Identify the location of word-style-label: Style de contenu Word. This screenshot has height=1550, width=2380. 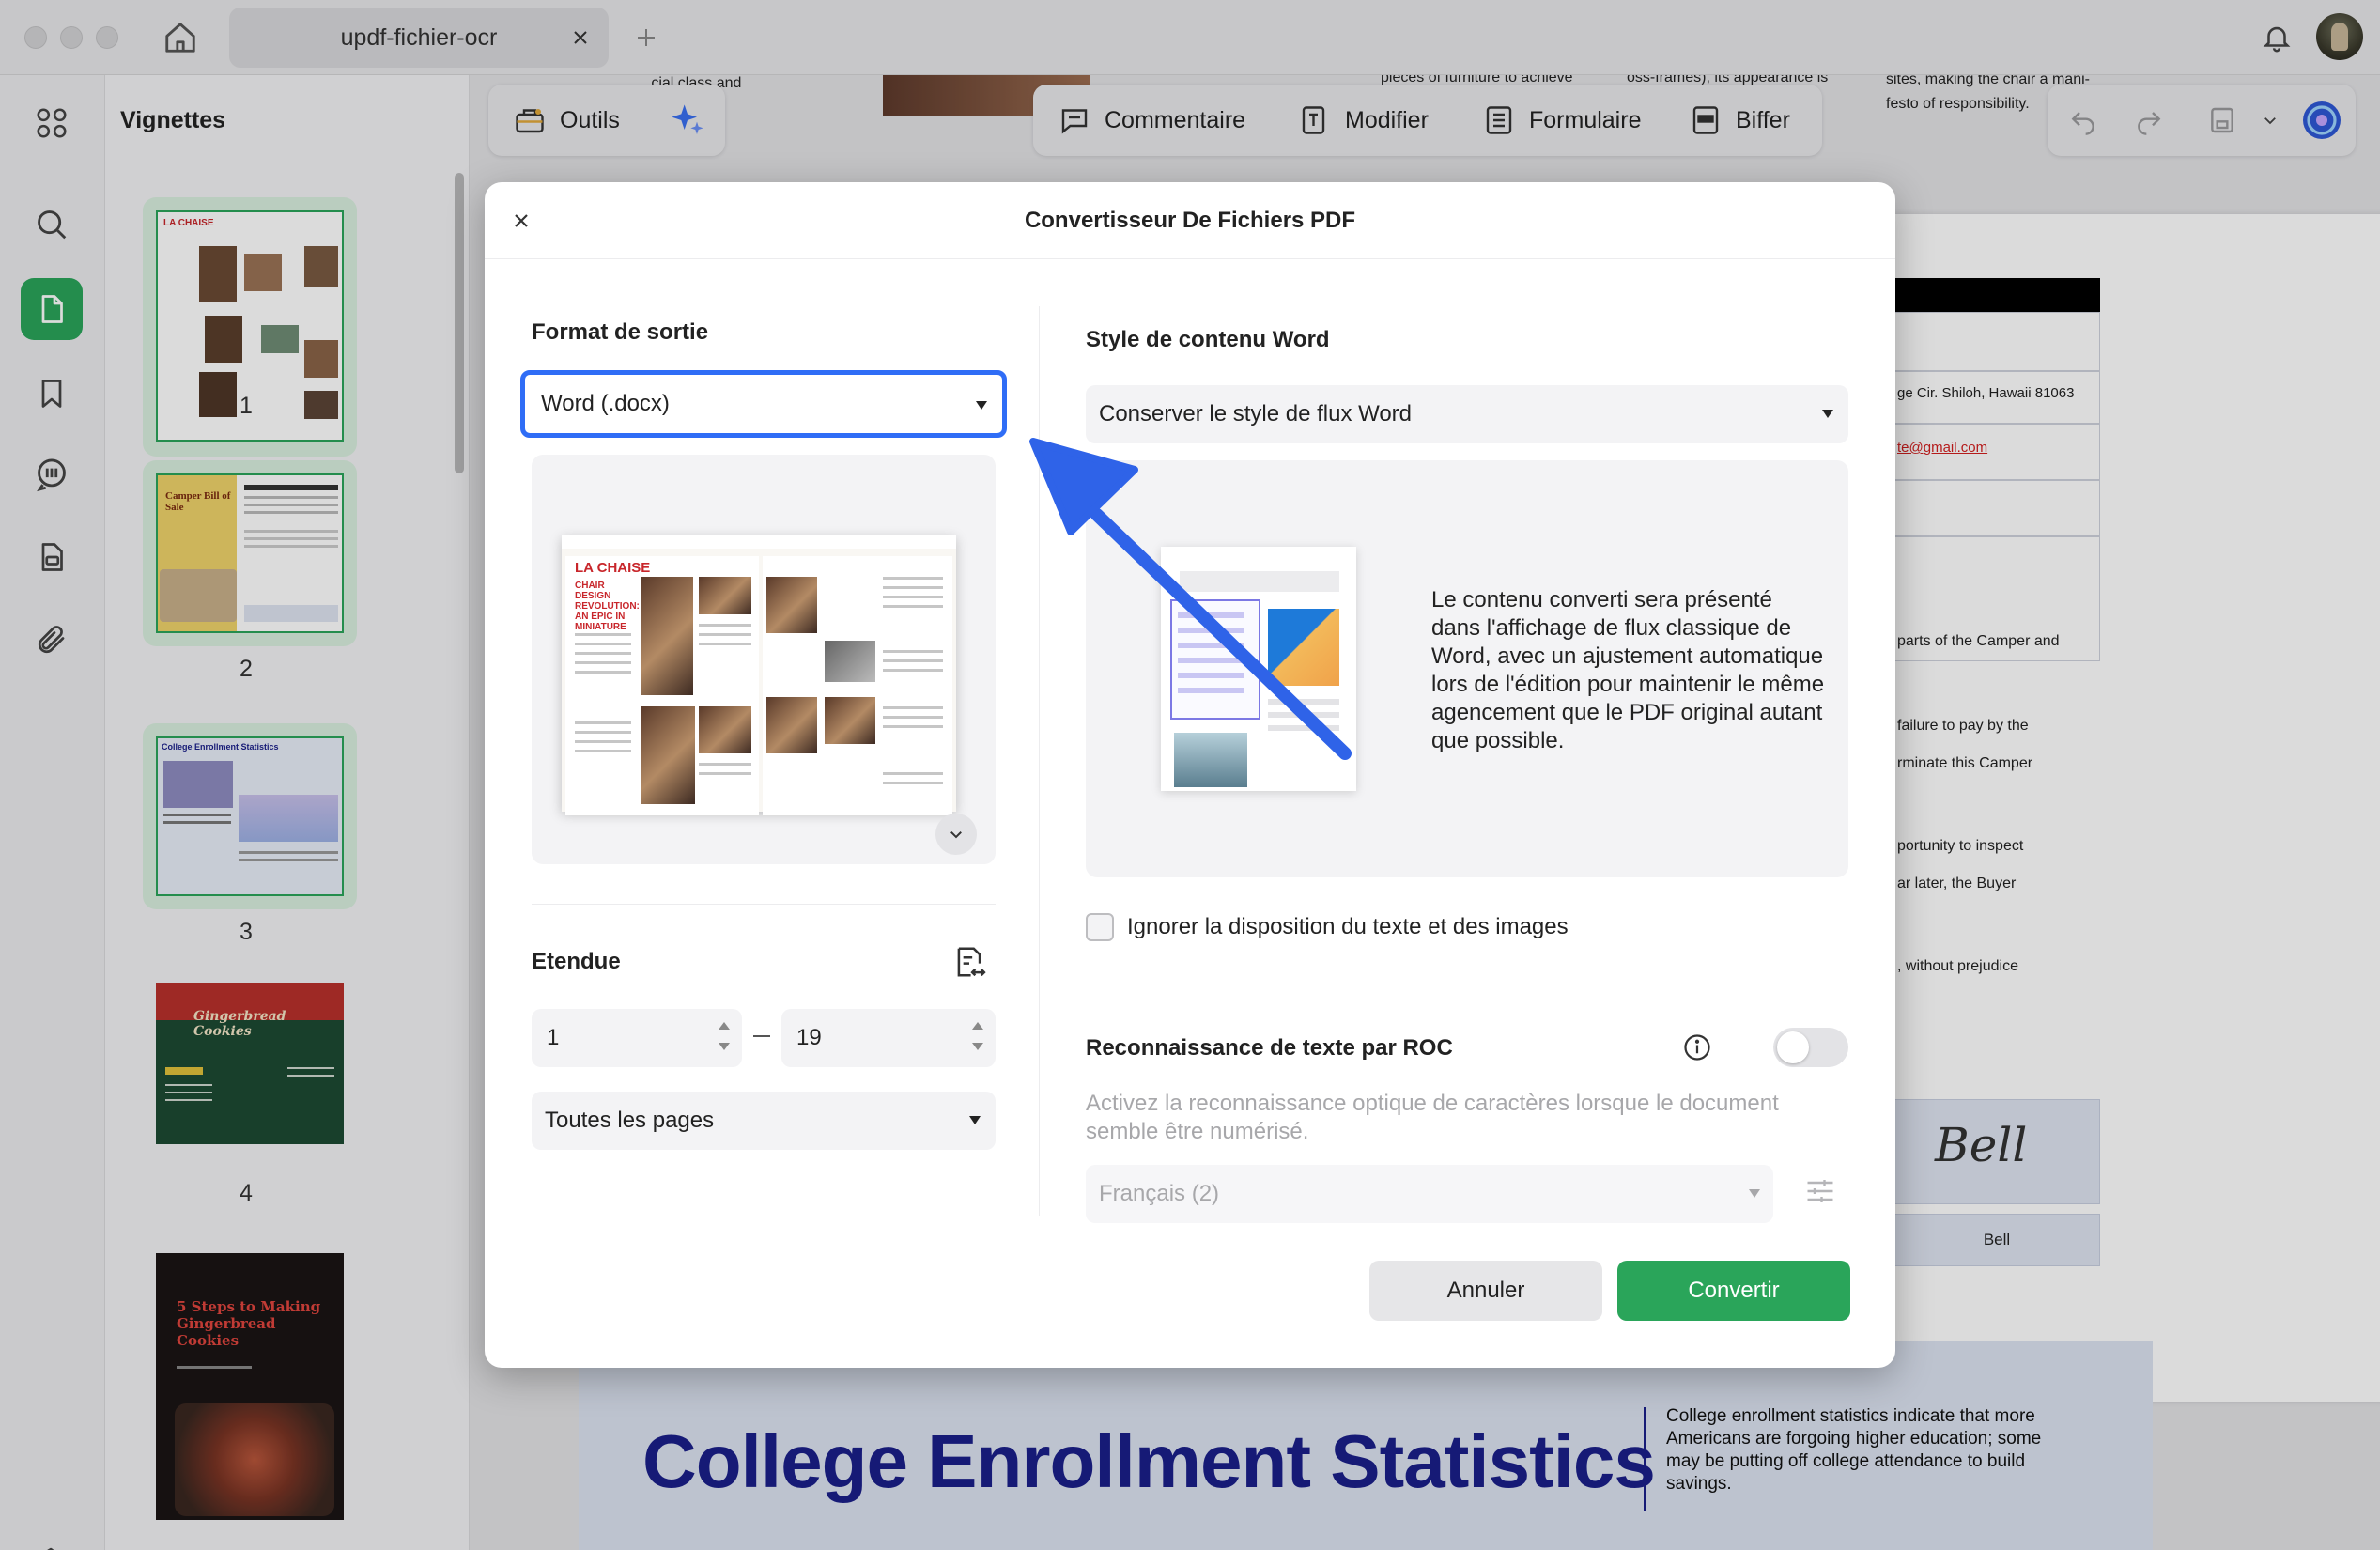
(1208, 339).